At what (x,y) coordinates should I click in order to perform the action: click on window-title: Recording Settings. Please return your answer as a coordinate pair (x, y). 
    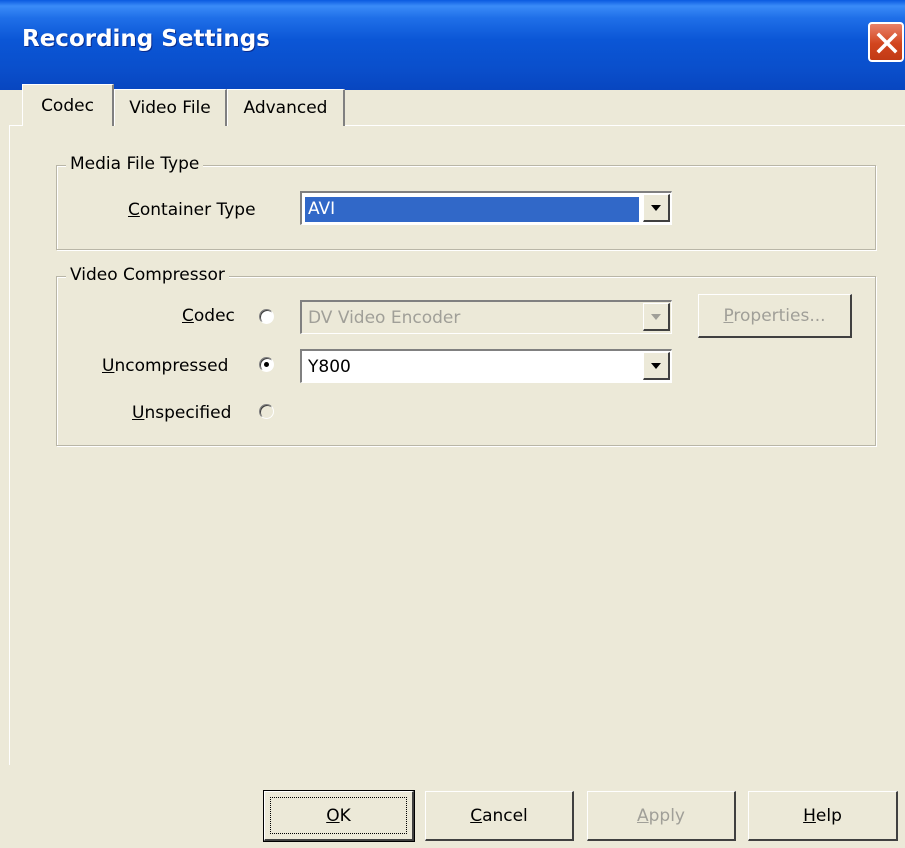
    Looking at the image, I should click on (146, 39).